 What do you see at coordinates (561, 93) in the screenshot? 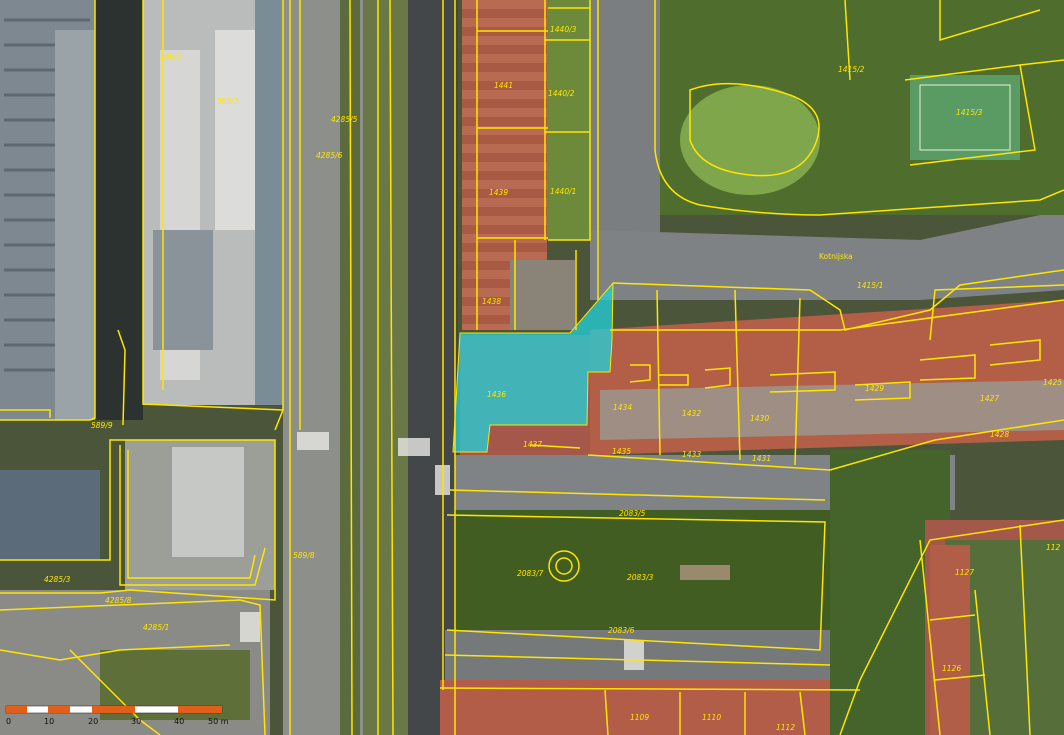
I see `parcel-label: 1440/2` at bounding box center [561, 93].